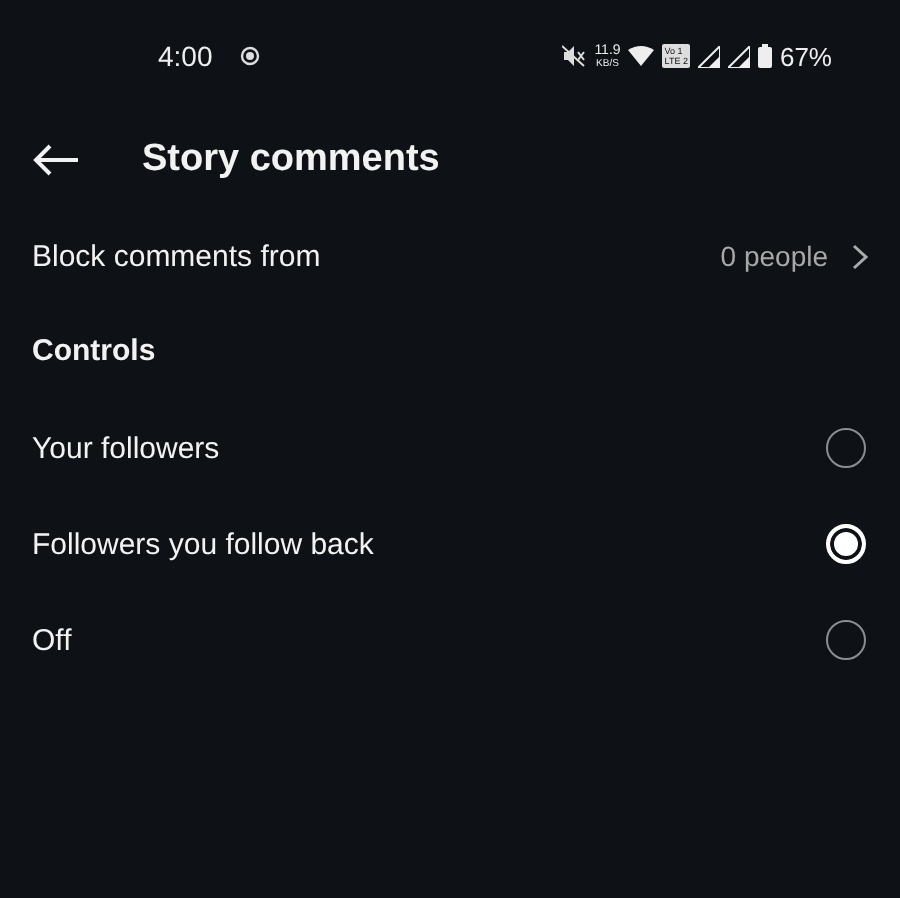 The height and width of the screenshot is (898, 900). Describe the element at coordinates (94, 352) in the screenshot. I see `section-heading: Controls` at that location.